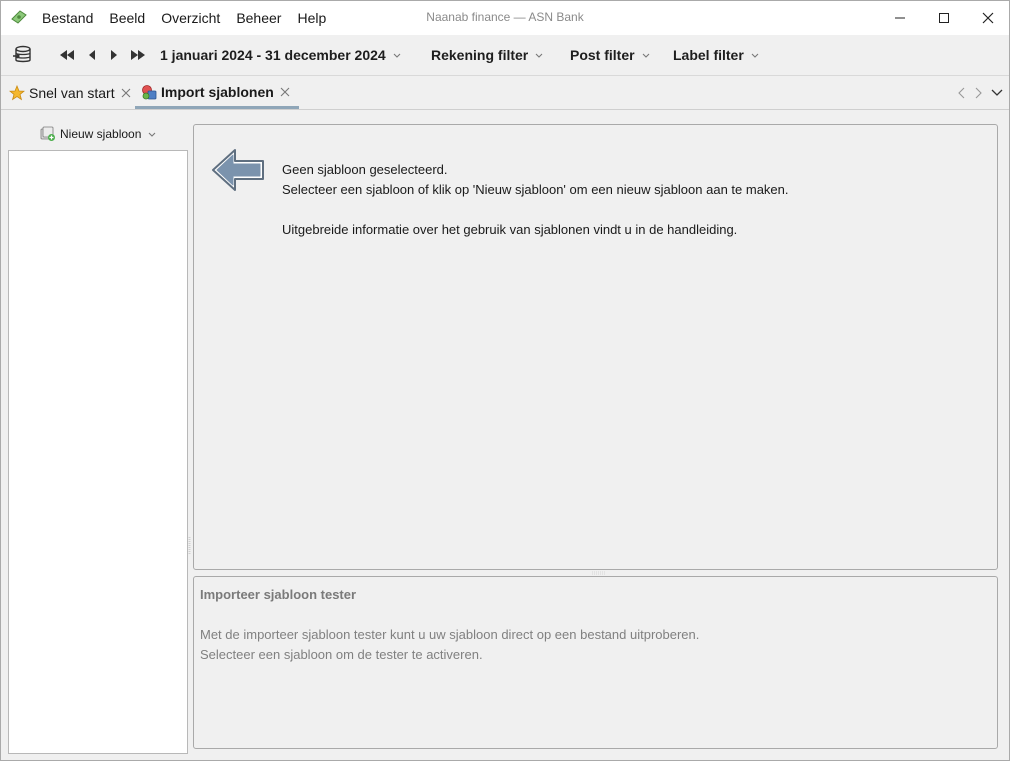  I want to click on new-template-button: Nieuw sjabloon, so click(97, 134).